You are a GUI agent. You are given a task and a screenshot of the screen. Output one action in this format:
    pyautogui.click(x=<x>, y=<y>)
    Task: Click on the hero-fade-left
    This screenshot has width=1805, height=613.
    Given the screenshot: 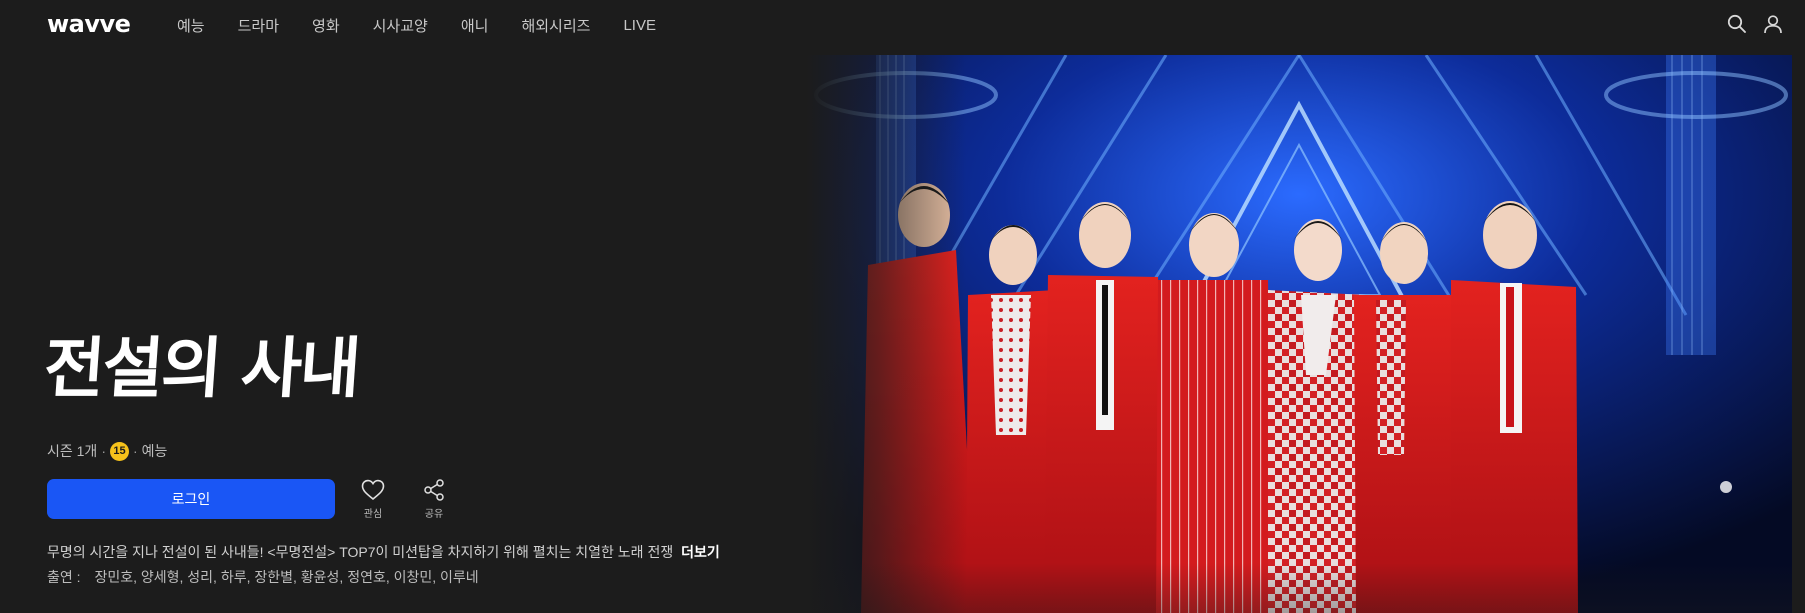 What is the action you would take?
    pyautogui.click(x=886, y=334)
    